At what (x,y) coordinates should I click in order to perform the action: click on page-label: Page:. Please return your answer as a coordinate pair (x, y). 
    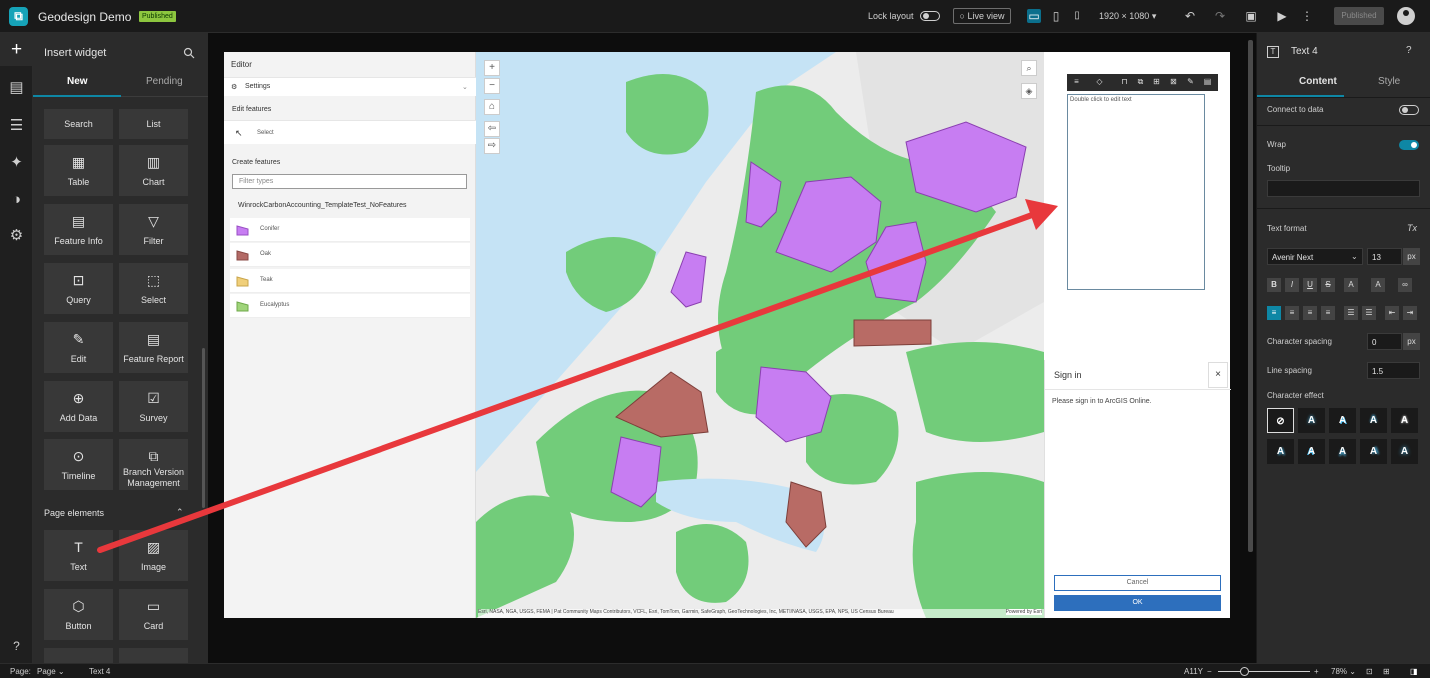
    Looking at the image, I should click on (20, 671).